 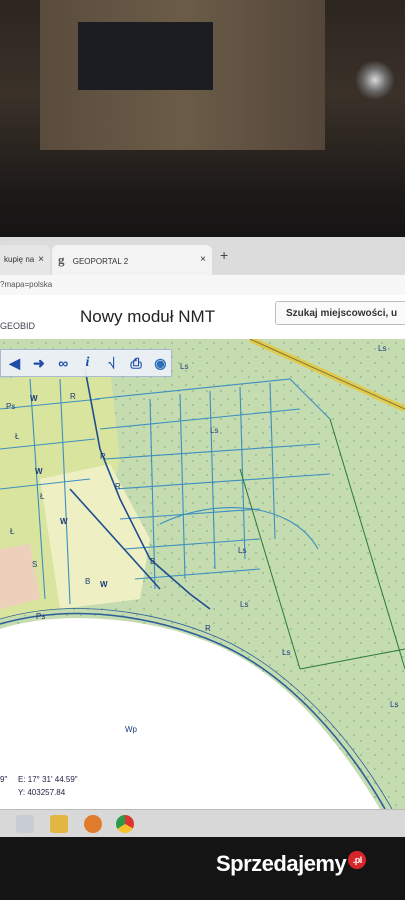 I want to click on address-bar: ?mapa=polska, so click(x=202, y=285).